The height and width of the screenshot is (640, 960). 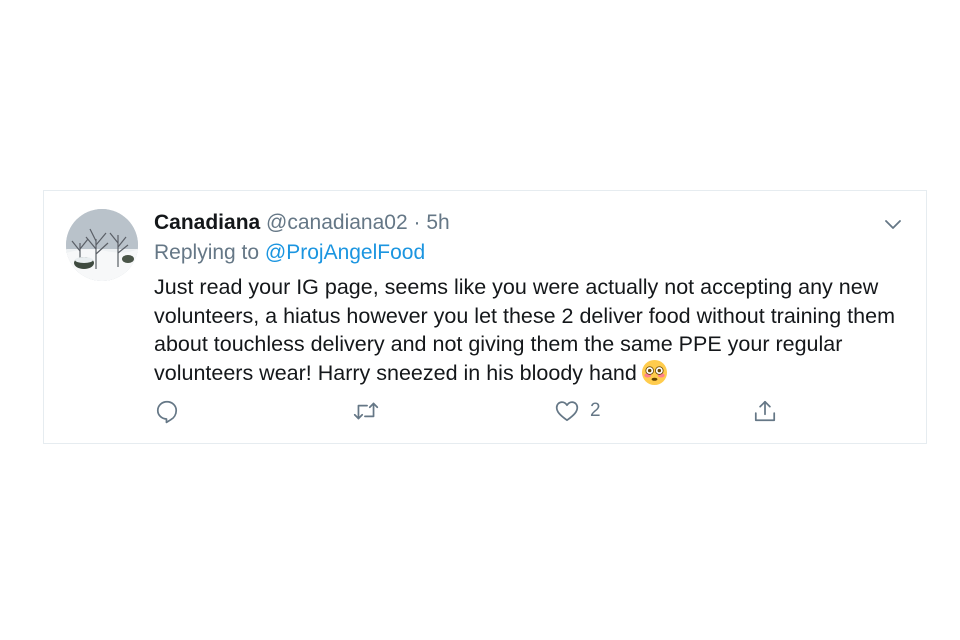 I want to click on tweet-timestamp: 5h, so click(x=437, y=222).